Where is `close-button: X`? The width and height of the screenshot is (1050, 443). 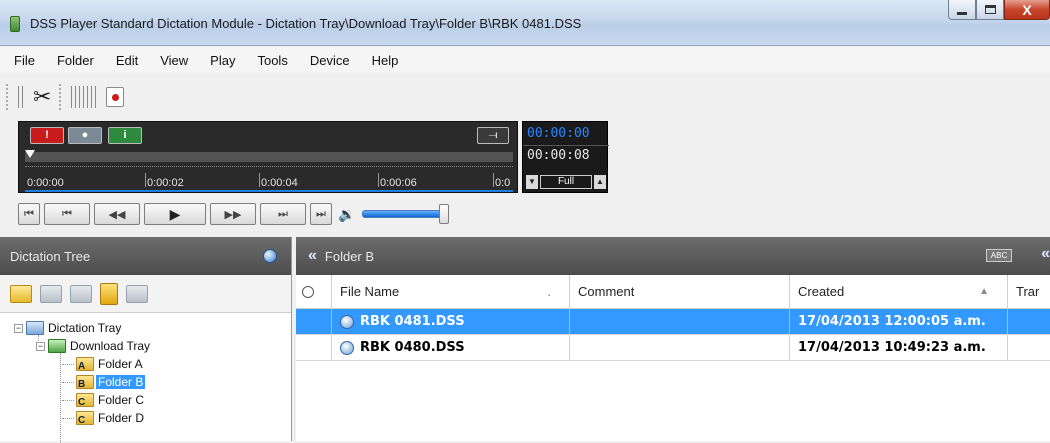
close-button: X is located at coordinates (1027, 10).